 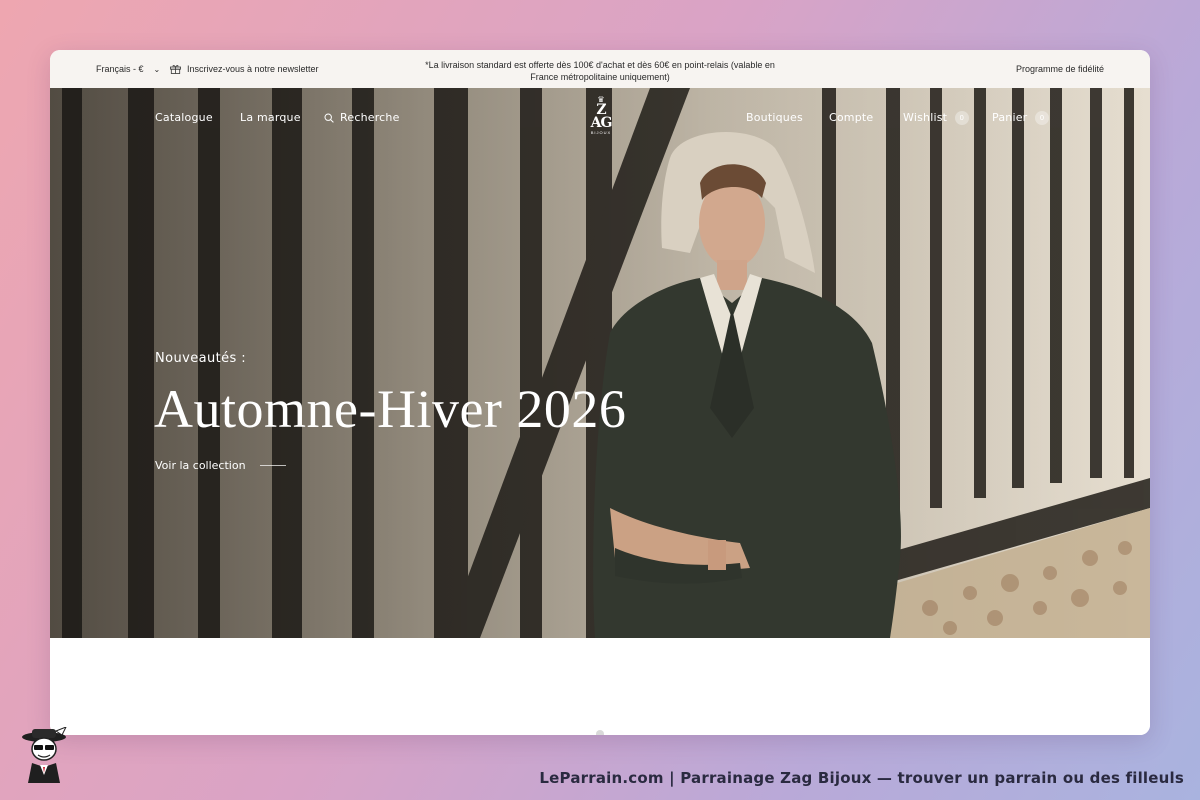 I want to click on logo-subtitle: BIJOUX, so click(x=601, y=132).